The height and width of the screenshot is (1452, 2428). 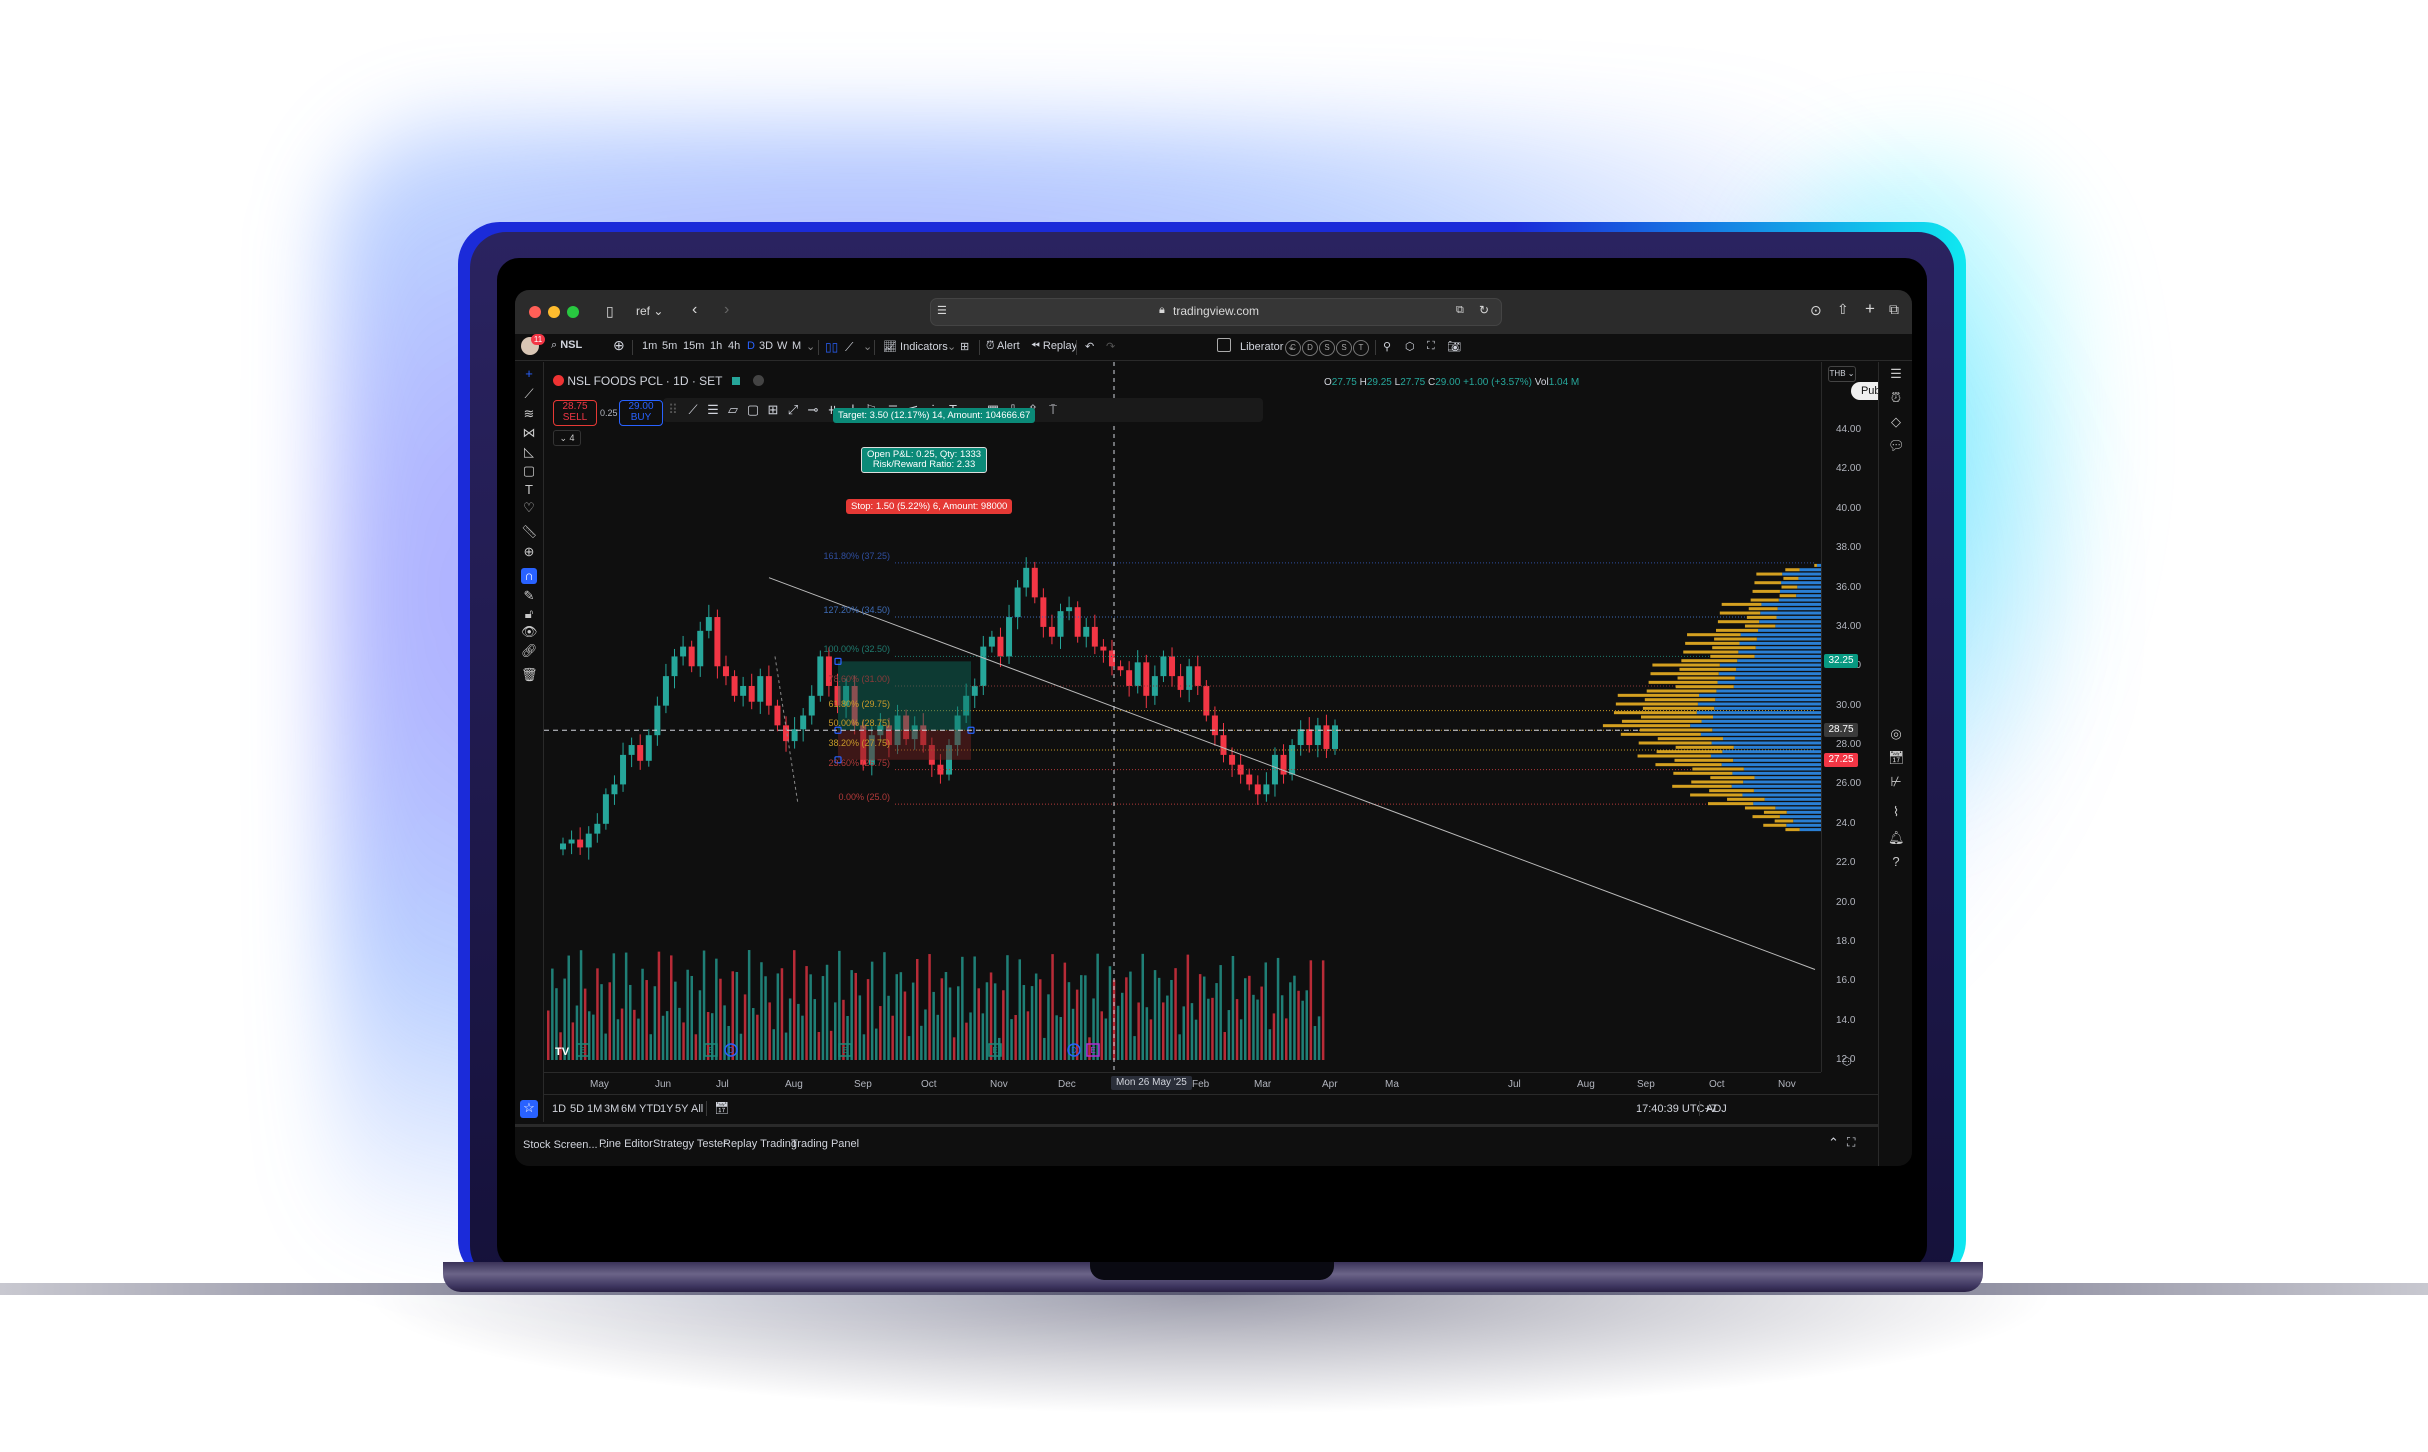 I want to click on object-tree-icon: ◇, so click(x=1896, y=422).